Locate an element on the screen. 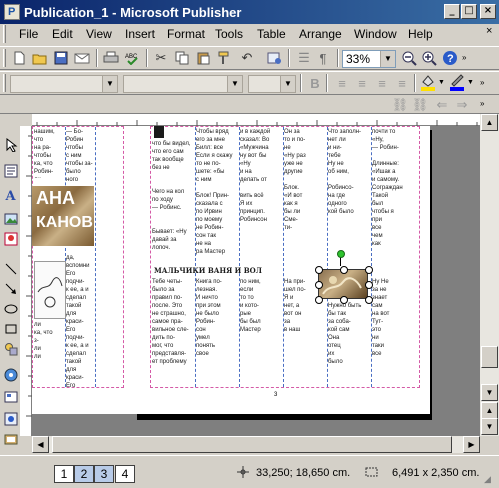 The height and width of the screenshot is (488, 499). page-tab-3: 3 is located at coordinates (104, 474).